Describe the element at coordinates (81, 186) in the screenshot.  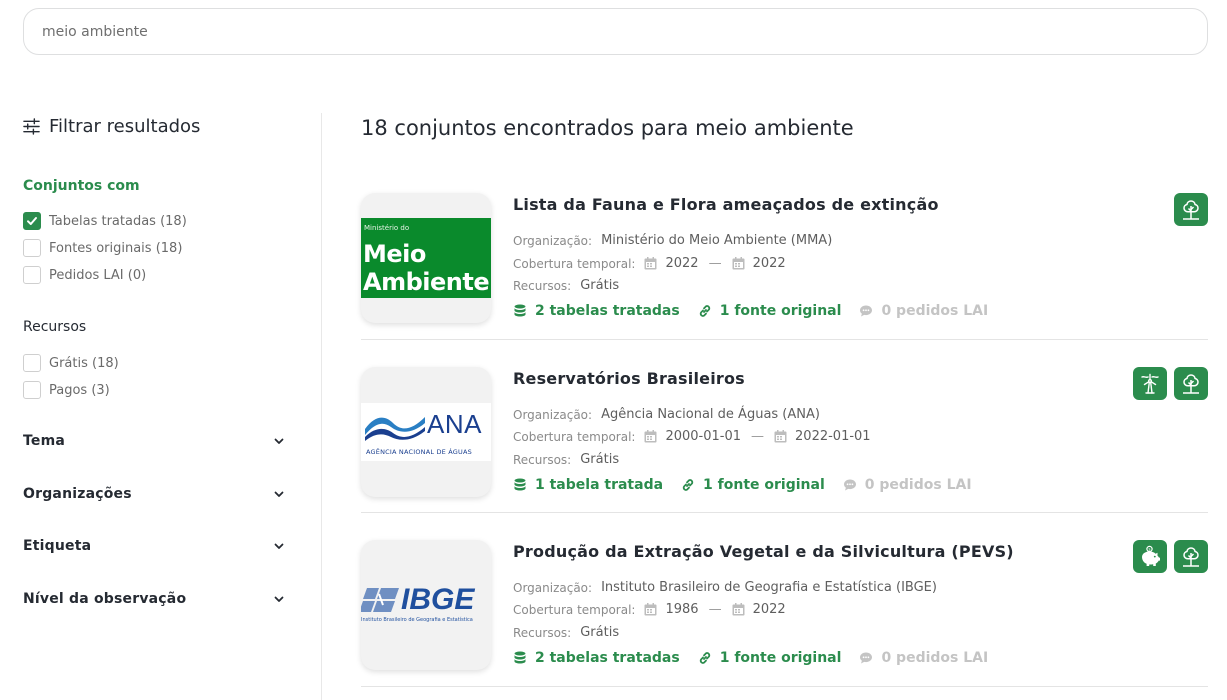
I see `section-label-conjuntos: Conjuntos com` at that location.